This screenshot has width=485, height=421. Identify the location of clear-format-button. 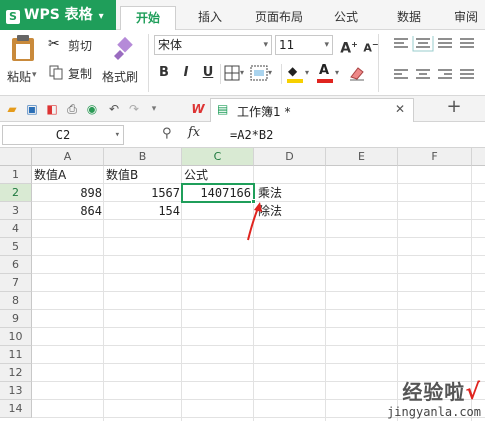
(359, 74).